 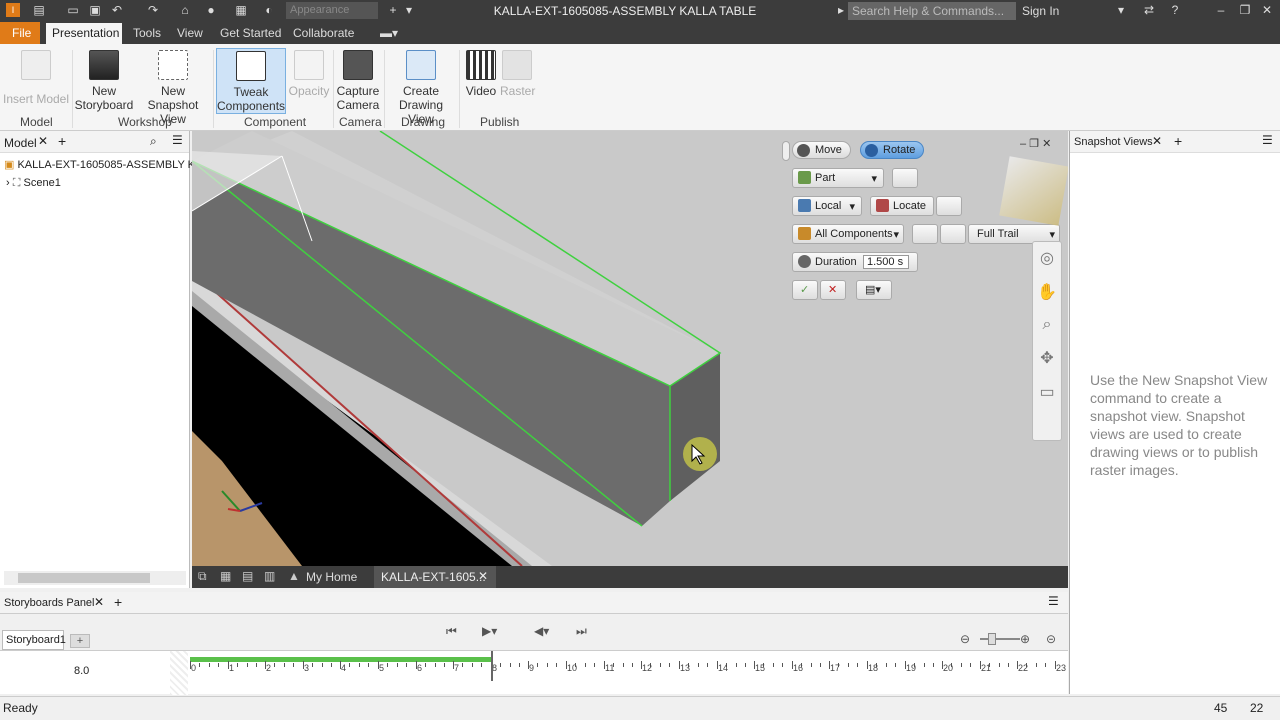 I want to click on go-to-start-icon: ⏮, so click(x=451, y=631).